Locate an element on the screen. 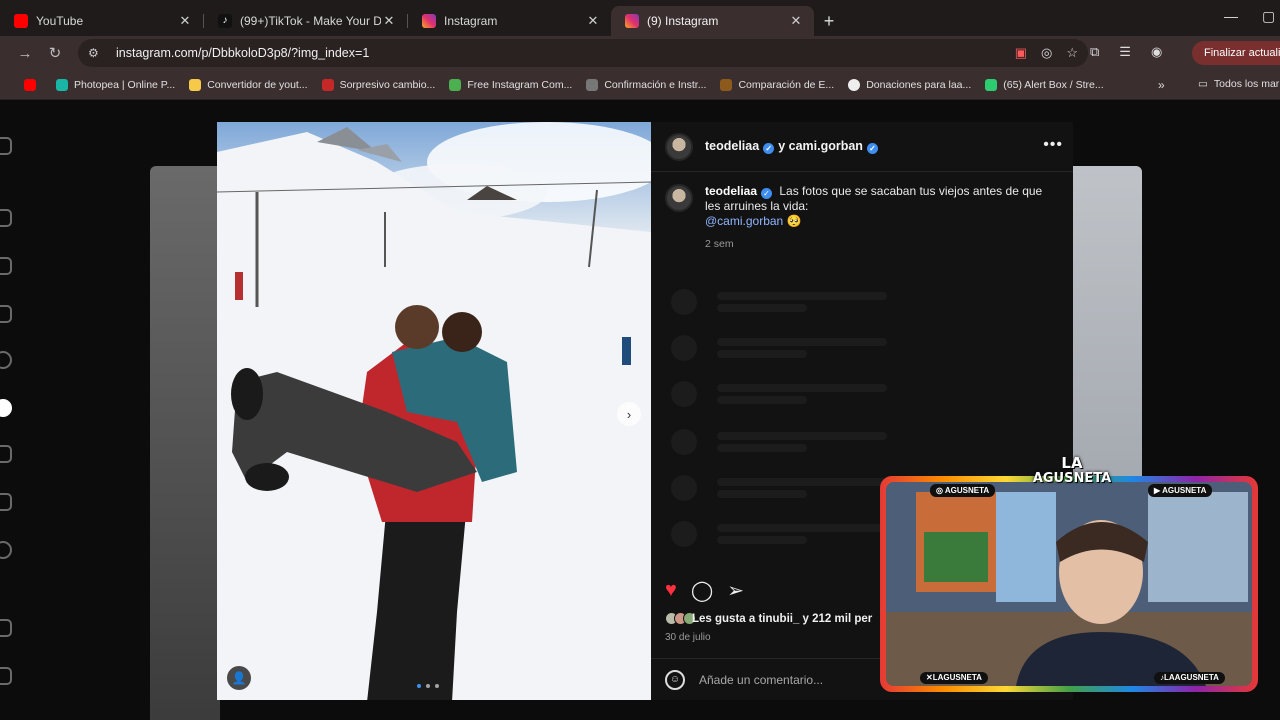 The width and height of the screenshot is (1280, 720). tab-instagram-active: (9) Instagram ✕ is located at coordinates (712, 21).